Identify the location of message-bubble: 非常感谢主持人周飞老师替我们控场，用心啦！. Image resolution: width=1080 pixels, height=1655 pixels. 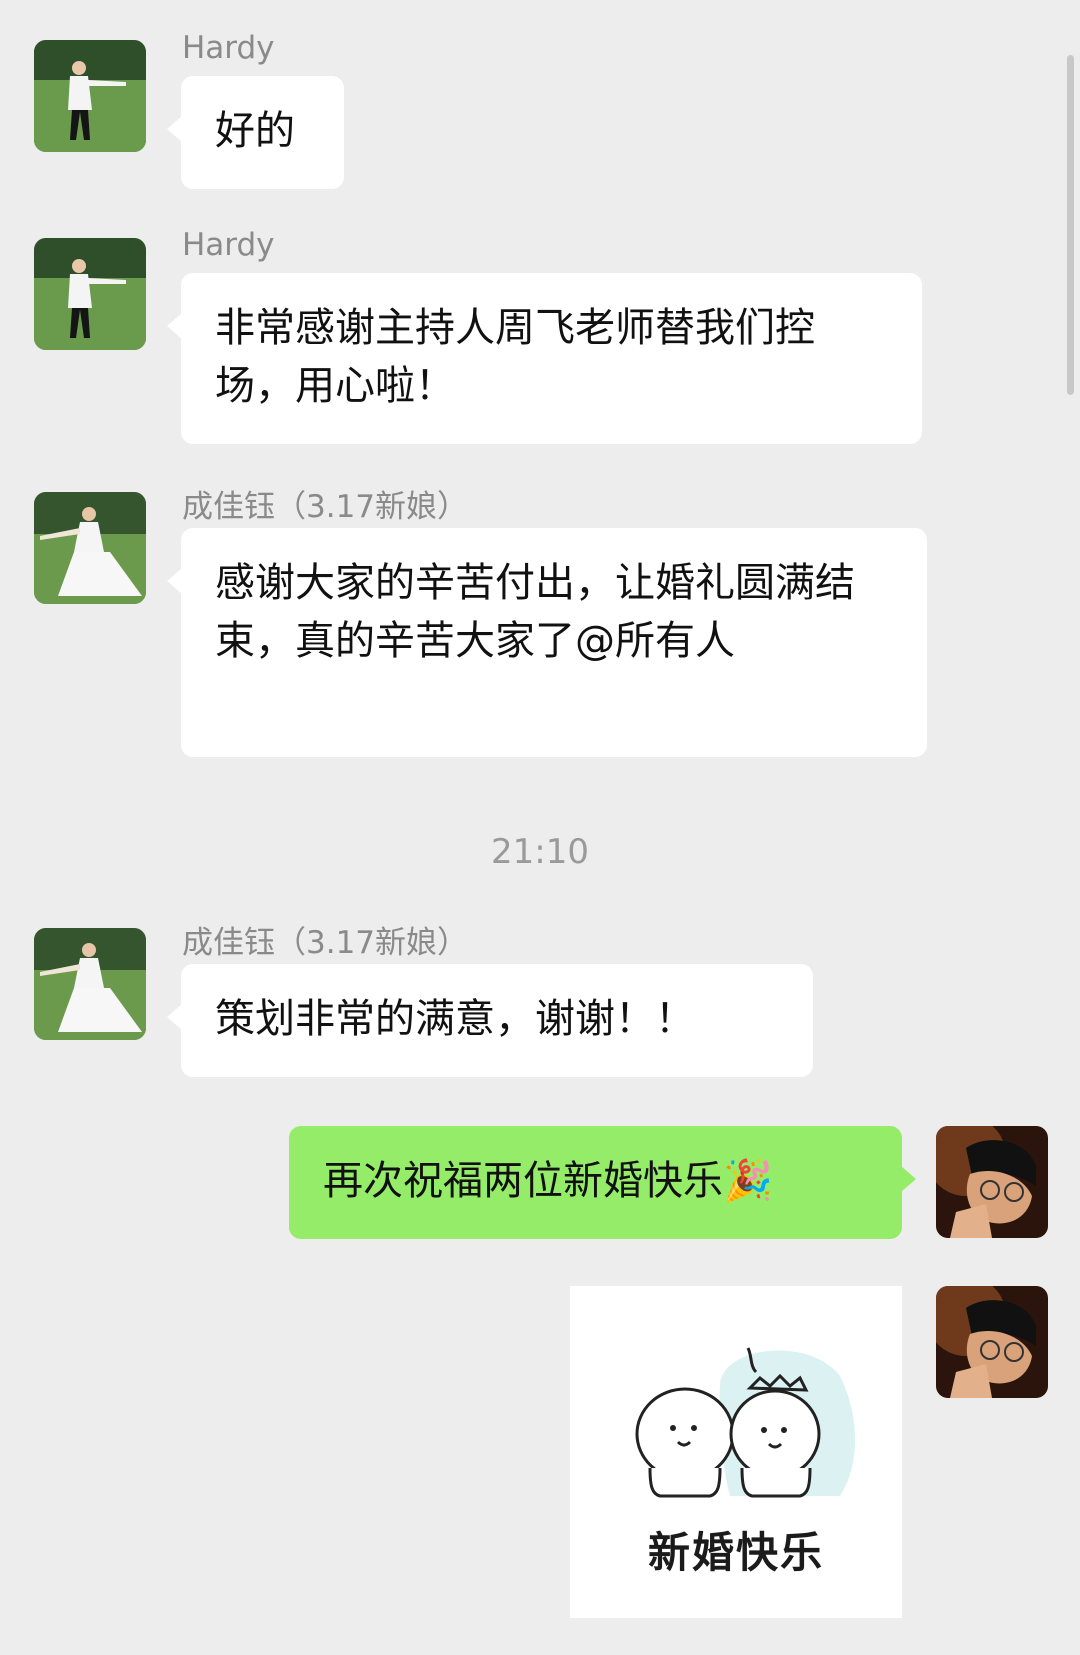
(544, 358).